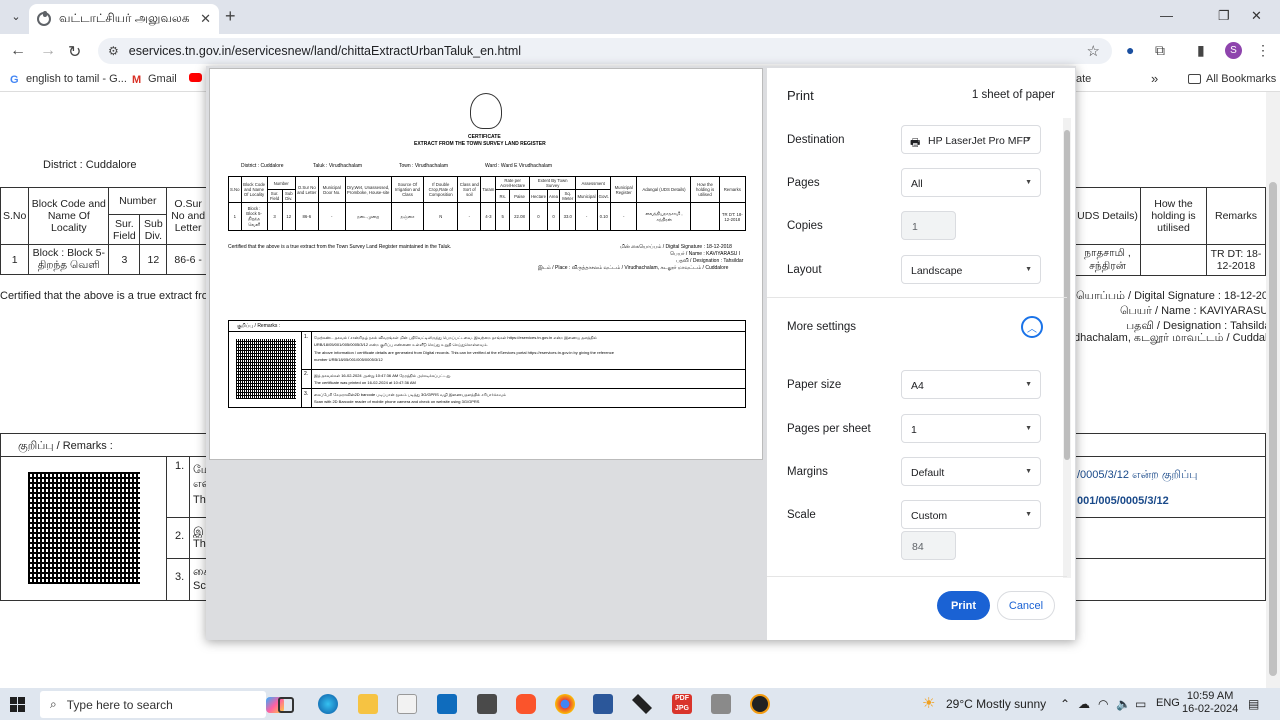 The height and width of the screenshot is (720, 1280). I want to click on reference-link: /0005/3/12 என்ற குறிப்பு, so click(1137, 476).